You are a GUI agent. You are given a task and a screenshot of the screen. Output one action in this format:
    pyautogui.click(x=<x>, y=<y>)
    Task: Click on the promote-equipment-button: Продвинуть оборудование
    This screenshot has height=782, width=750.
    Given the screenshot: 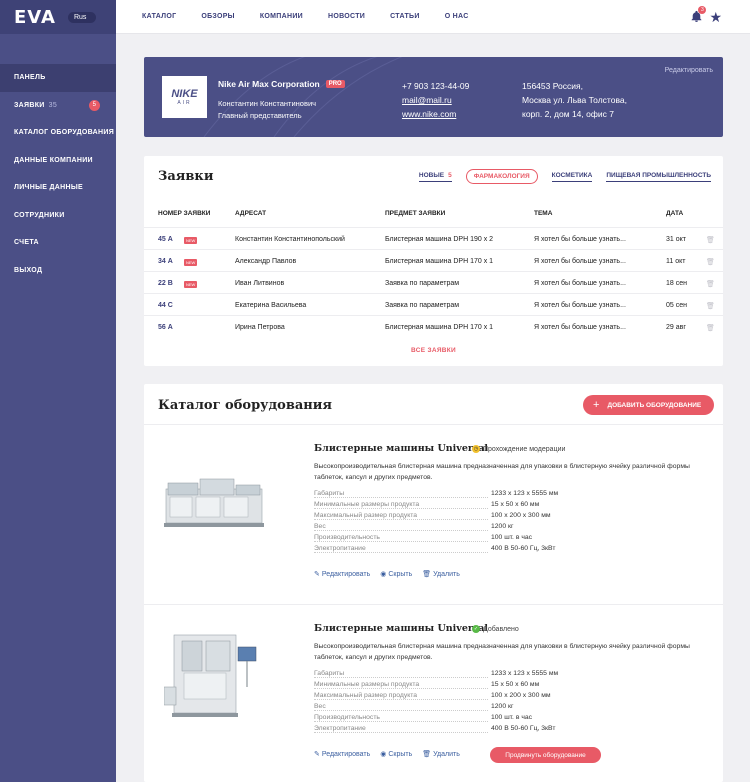 What is the action you would take?
    pyautogui.click(x=545, y=755)
    